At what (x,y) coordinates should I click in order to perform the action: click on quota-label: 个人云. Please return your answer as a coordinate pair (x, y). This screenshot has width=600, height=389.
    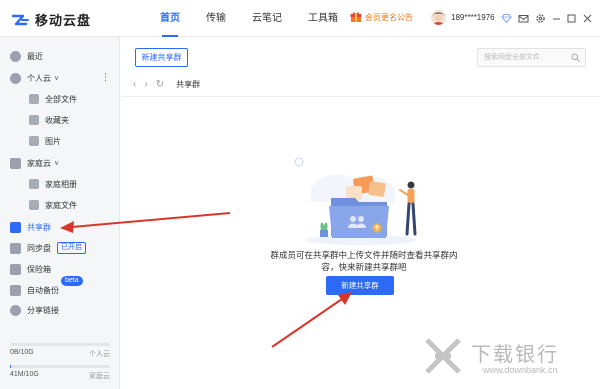
    Looking at the image, I should click on (99, 354).